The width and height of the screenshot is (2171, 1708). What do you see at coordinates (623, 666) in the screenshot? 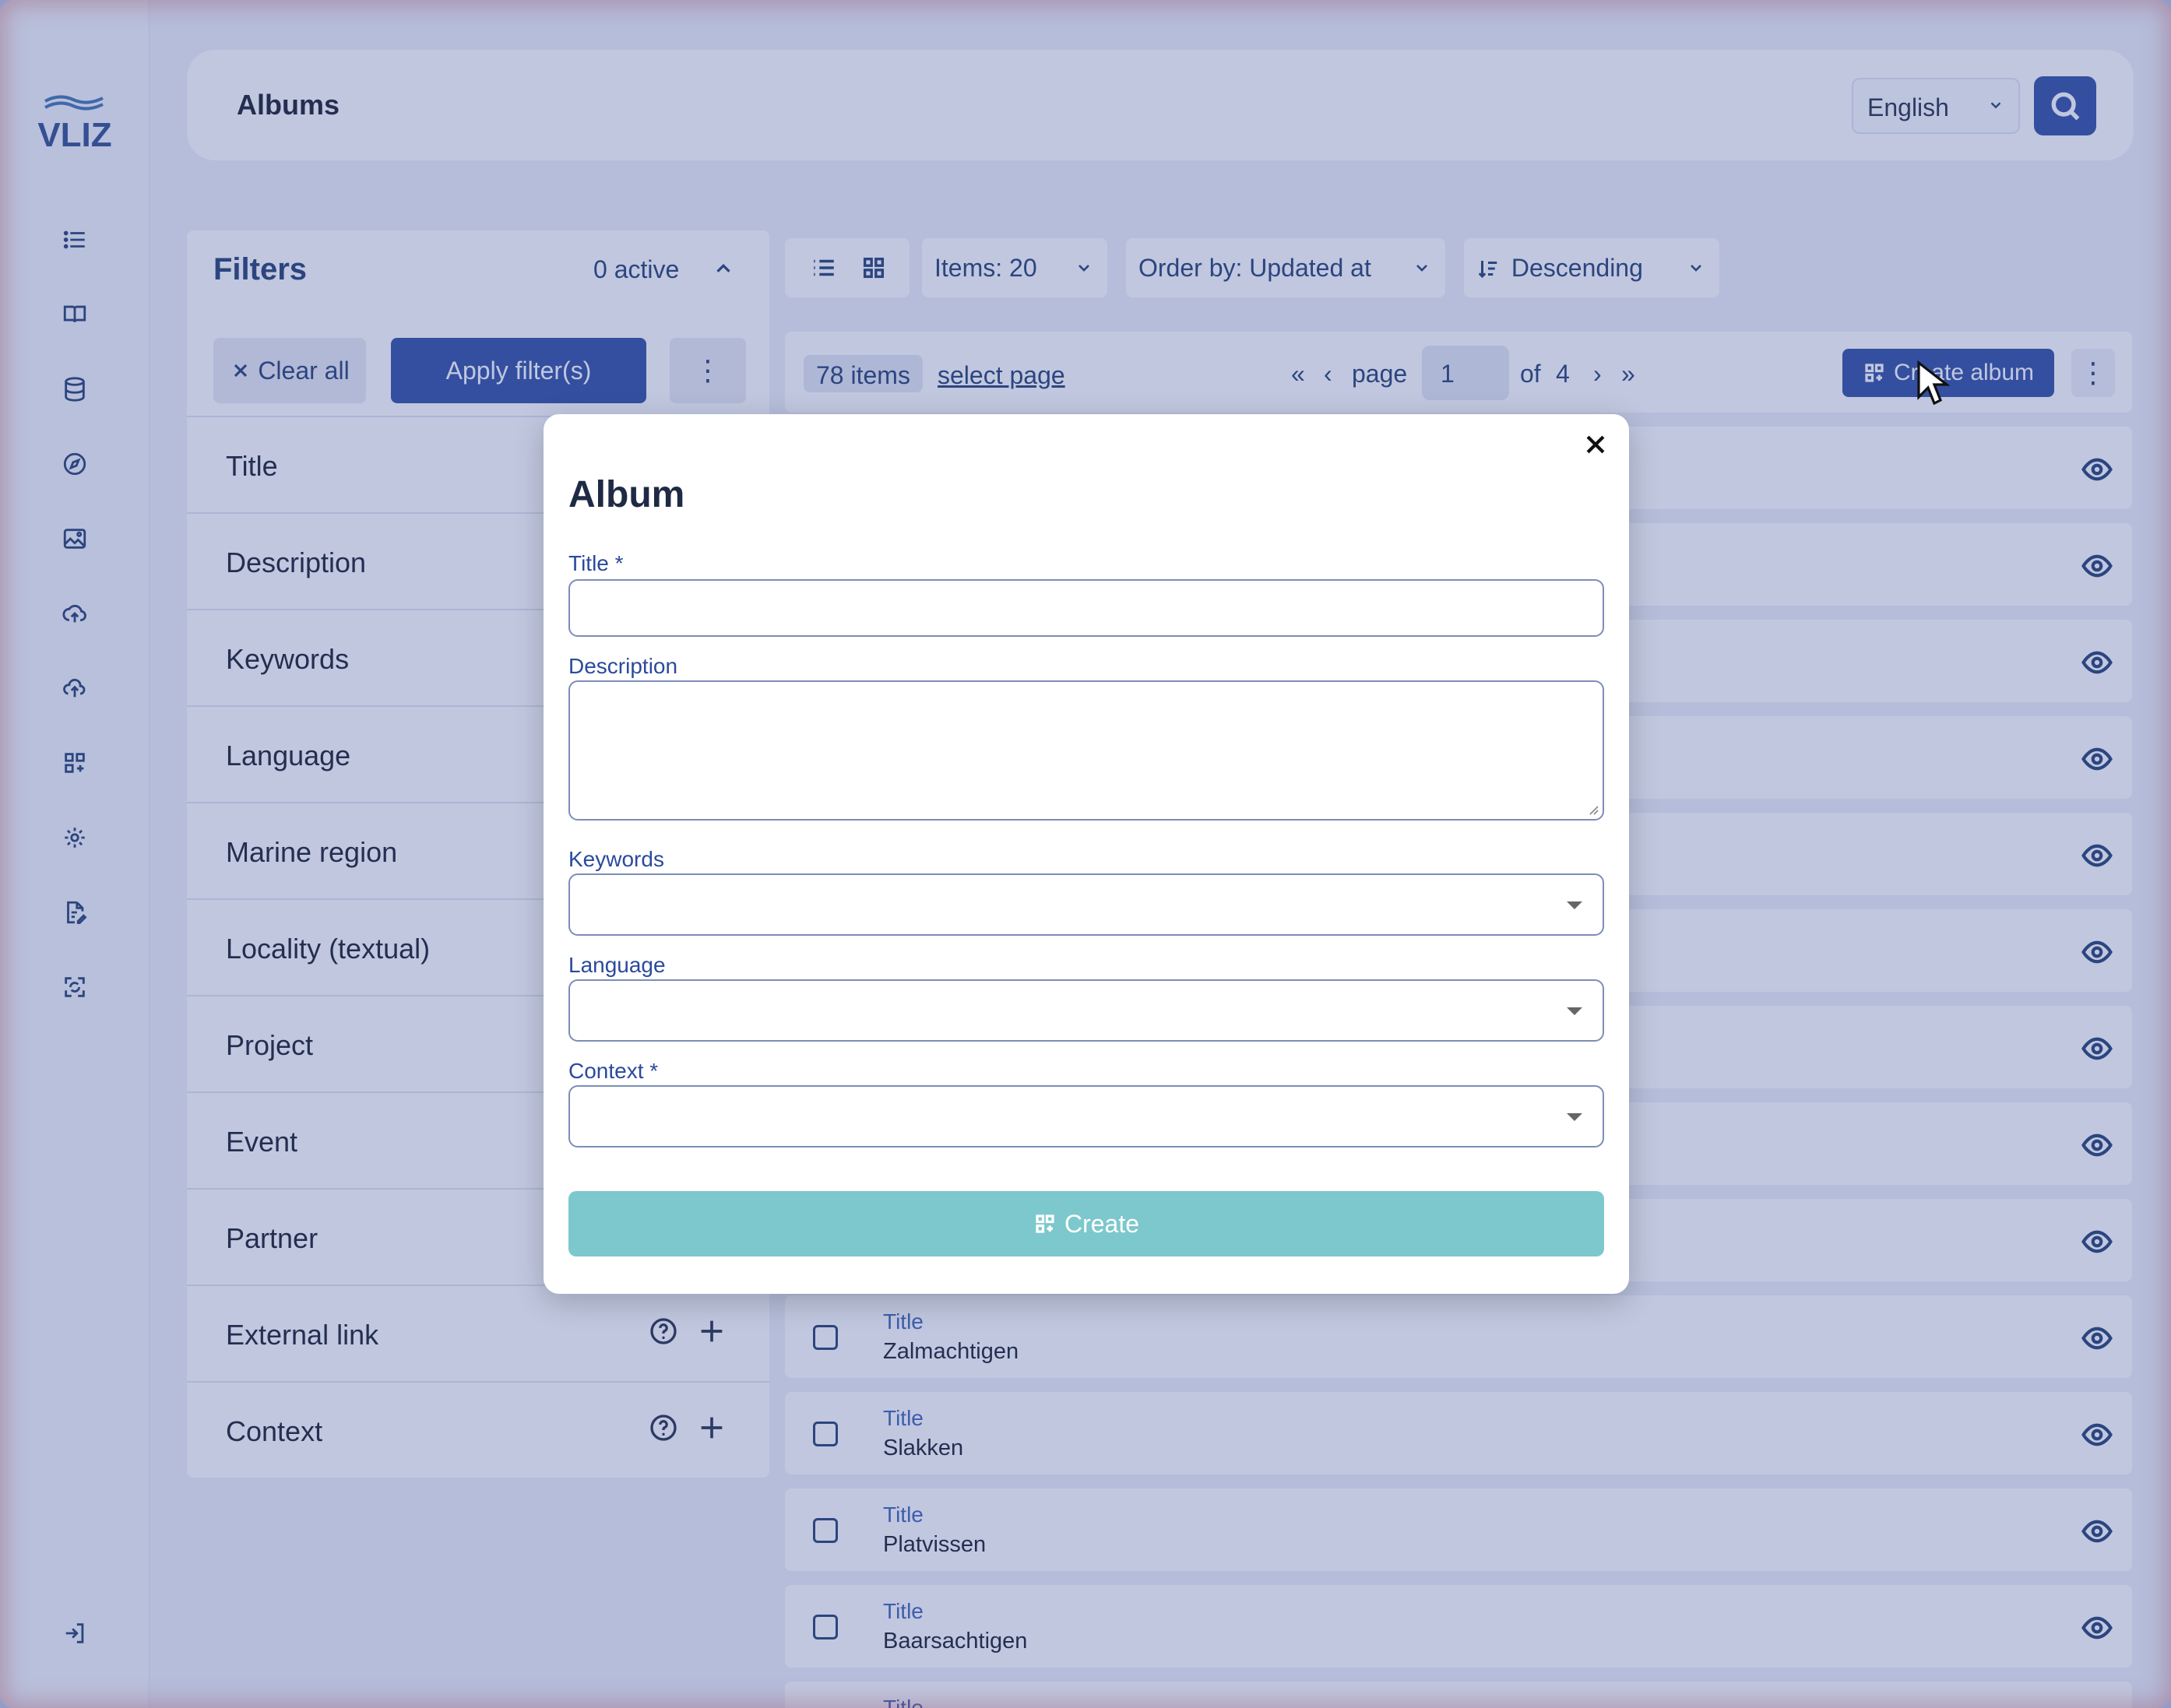
I see `description-field-label: Description` at bounding box center [623, 666].